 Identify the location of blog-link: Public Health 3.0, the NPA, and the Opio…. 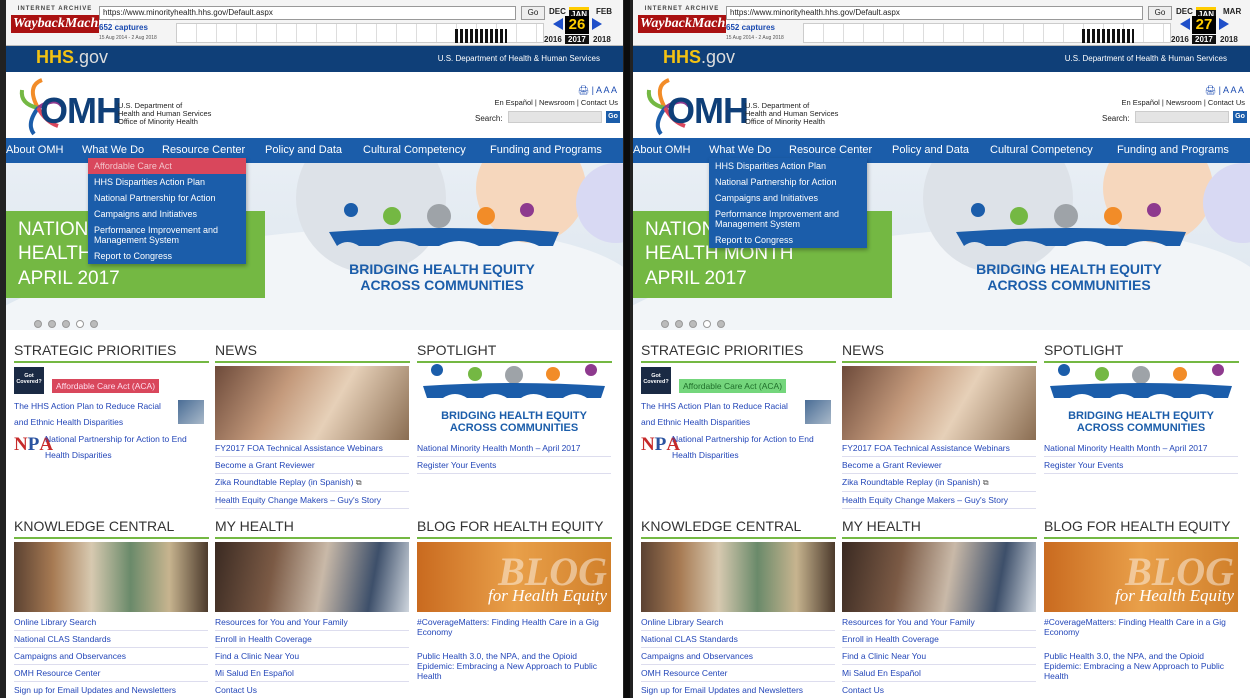
(1144, 666).